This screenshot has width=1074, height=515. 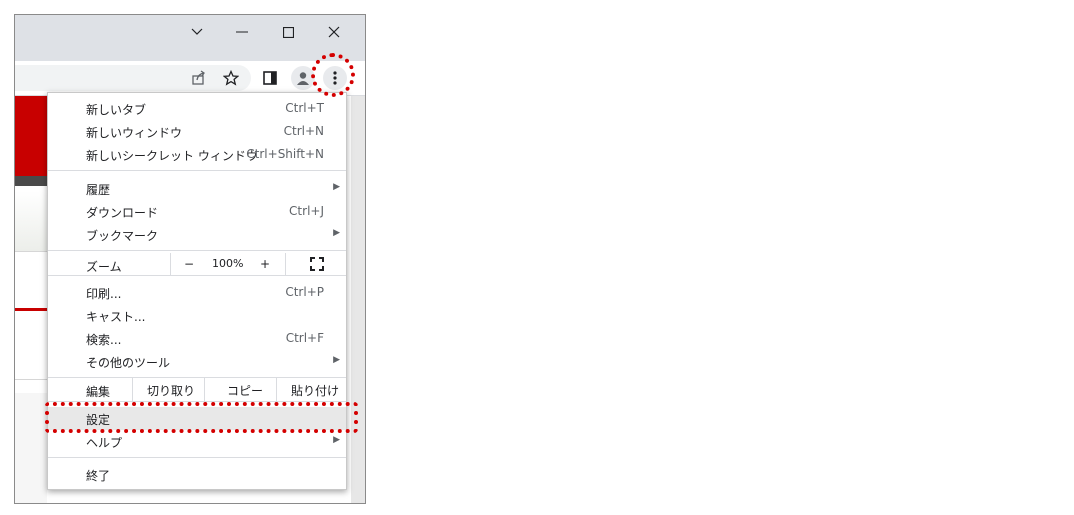 I want to click on menu-item-incognito: 新しいシークレット ウィンドウ Ctrl+Shift+N, so click(x=197, y=154).